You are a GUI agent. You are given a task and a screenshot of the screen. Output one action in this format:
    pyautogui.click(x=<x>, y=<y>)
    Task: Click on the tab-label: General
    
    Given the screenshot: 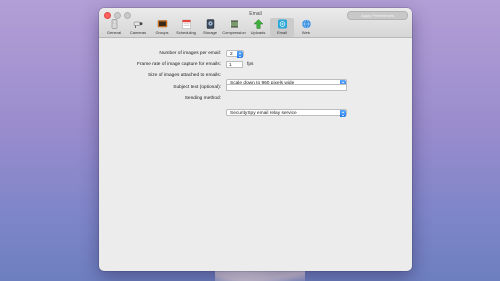 What is the action you would take?
    pyautogui.click(x=114, y=32)
    